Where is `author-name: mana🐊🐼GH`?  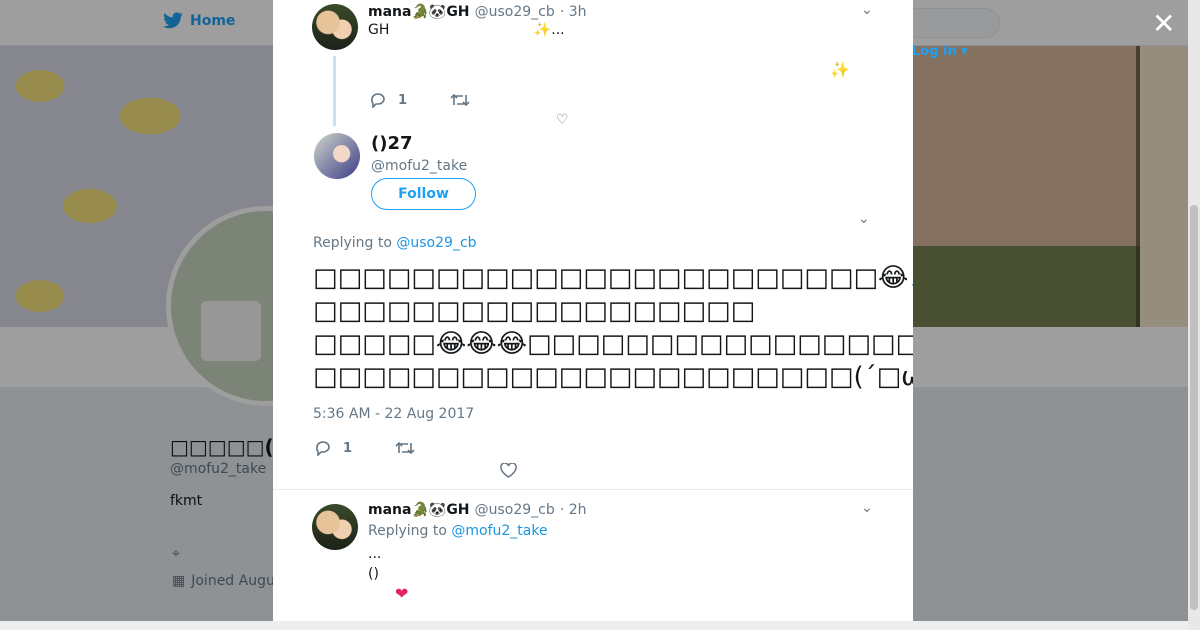
author-name: mana🐊🐼GH is located at coordinates (419, 510).